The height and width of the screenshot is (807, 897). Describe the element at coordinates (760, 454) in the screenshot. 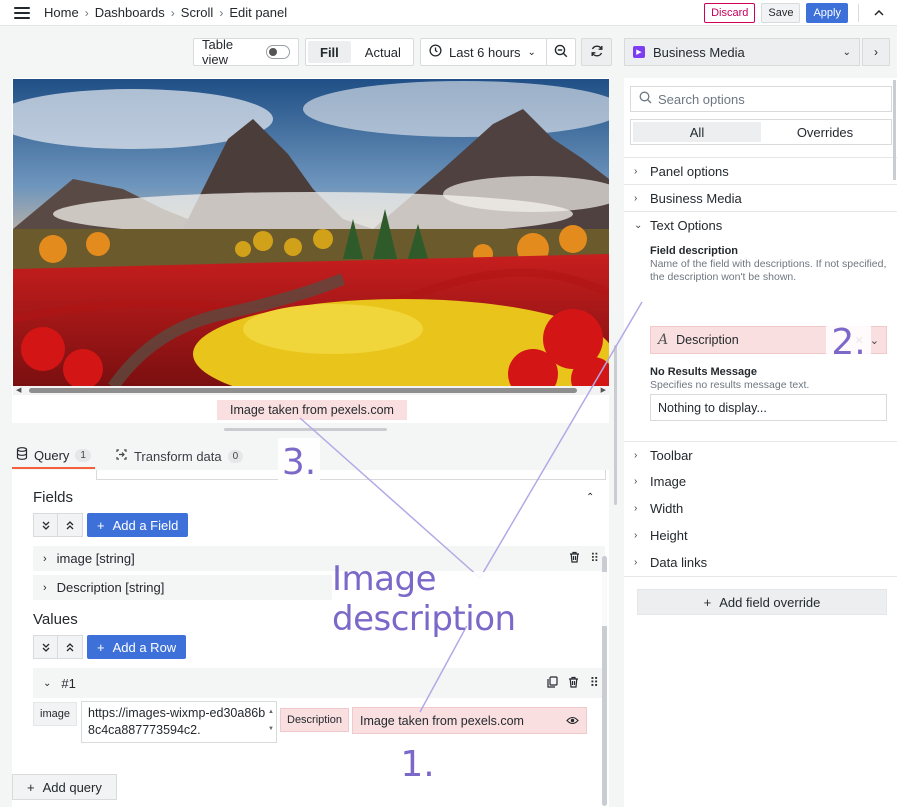

I see `section-toolbar: › Toolbar` at that location.